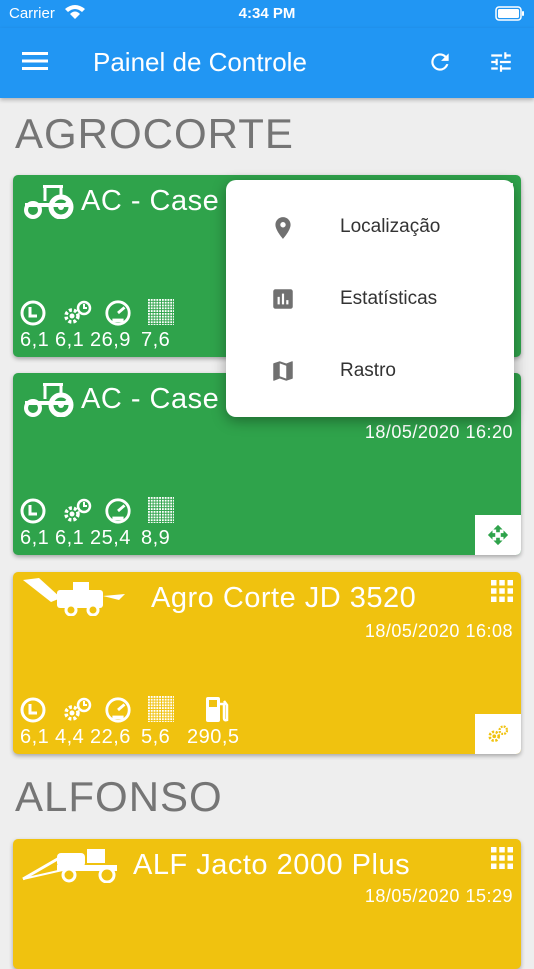 The height and width of the screenshot is (969, 534). What do you see at coordinates (76, 596) in the screenshot?
I see `harvester-icon` at bounding box center [76, 596].